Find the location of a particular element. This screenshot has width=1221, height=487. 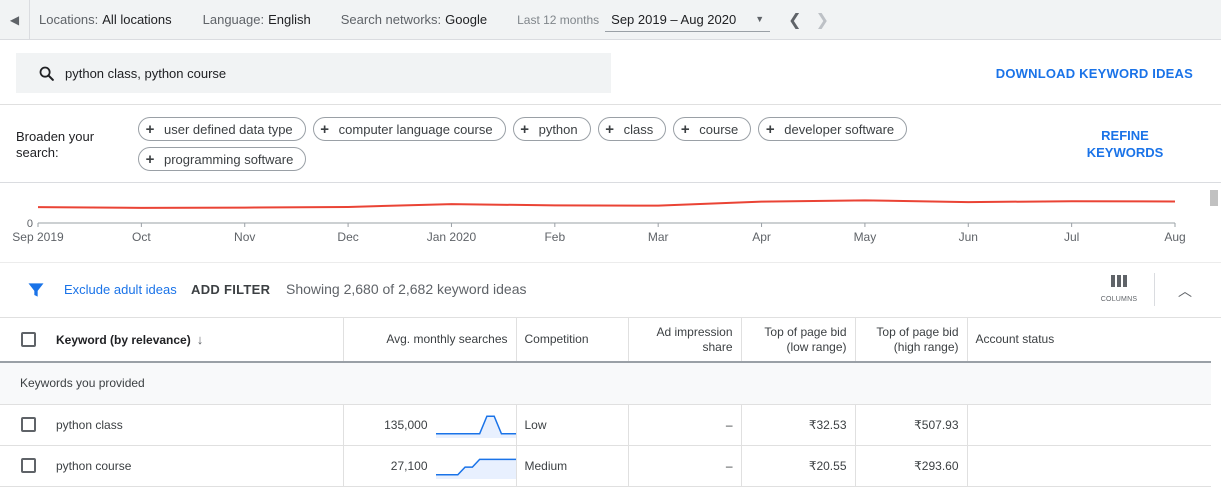

high-bid-header-line2: (high range) is located at coordinates (926, 346).